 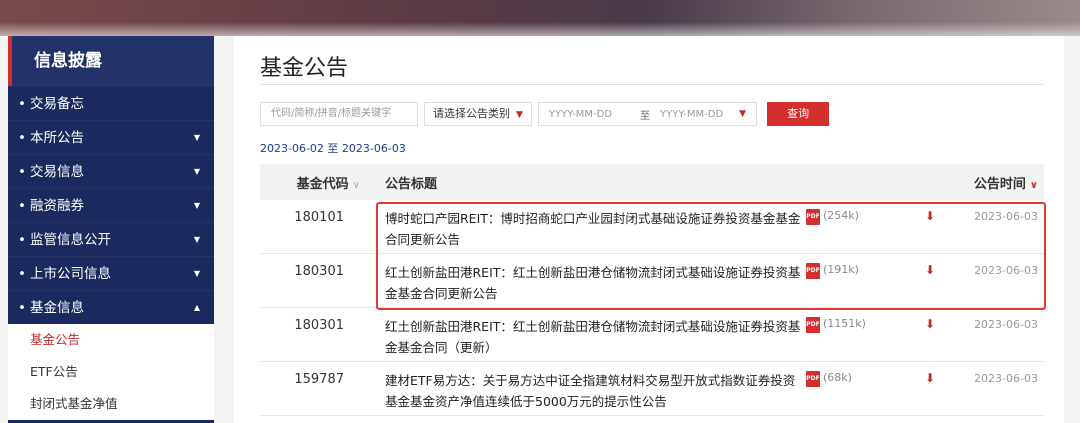 What do you see at coordinates (111, 137) in the screenshot?
I see `sidebar-item-exchange-announcements: • 本所公告 ▼` at bounding box center [111, 137].